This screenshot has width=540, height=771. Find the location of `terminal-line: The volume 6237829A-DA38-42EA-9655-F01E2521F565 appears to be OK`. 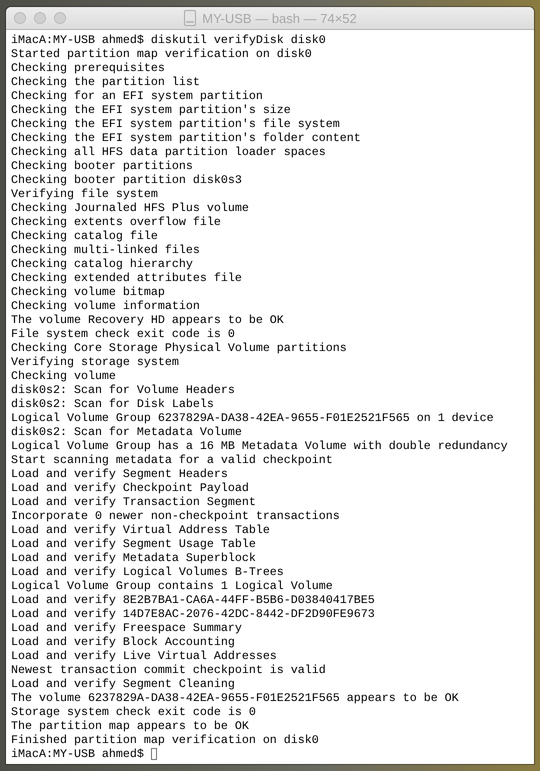

terminal-line: The volume 6237829A-DA38-42EA-9655-F01E2521F565 appears to be OK is located at coordinates (235, 698).